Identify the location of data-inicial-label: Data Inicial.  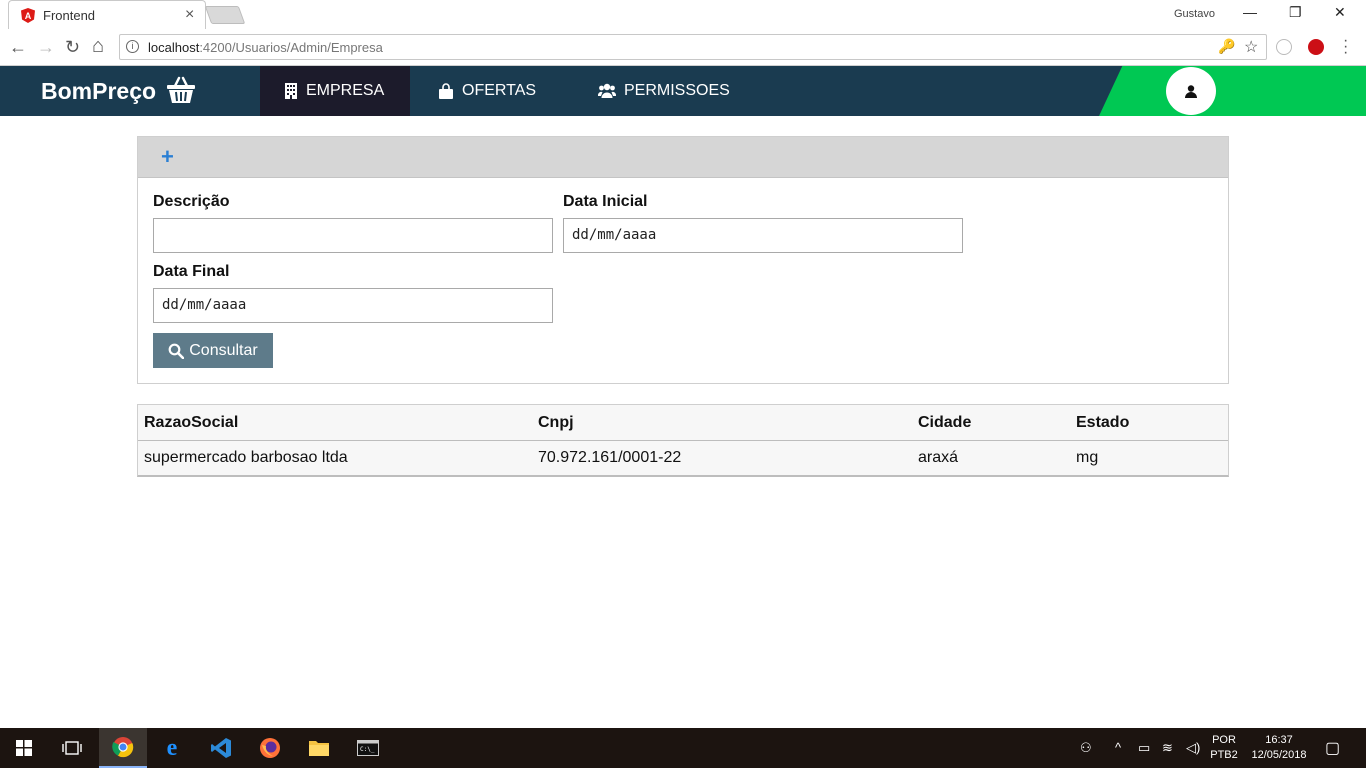
(605, 201).